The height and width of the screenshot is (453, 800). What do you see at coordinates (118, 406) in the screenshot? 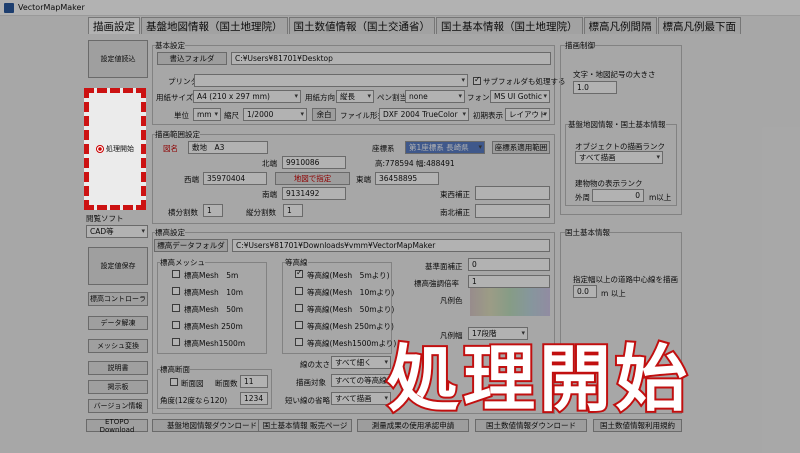
I see `version-button: バージョン情報` at bounding box center [118, 406].